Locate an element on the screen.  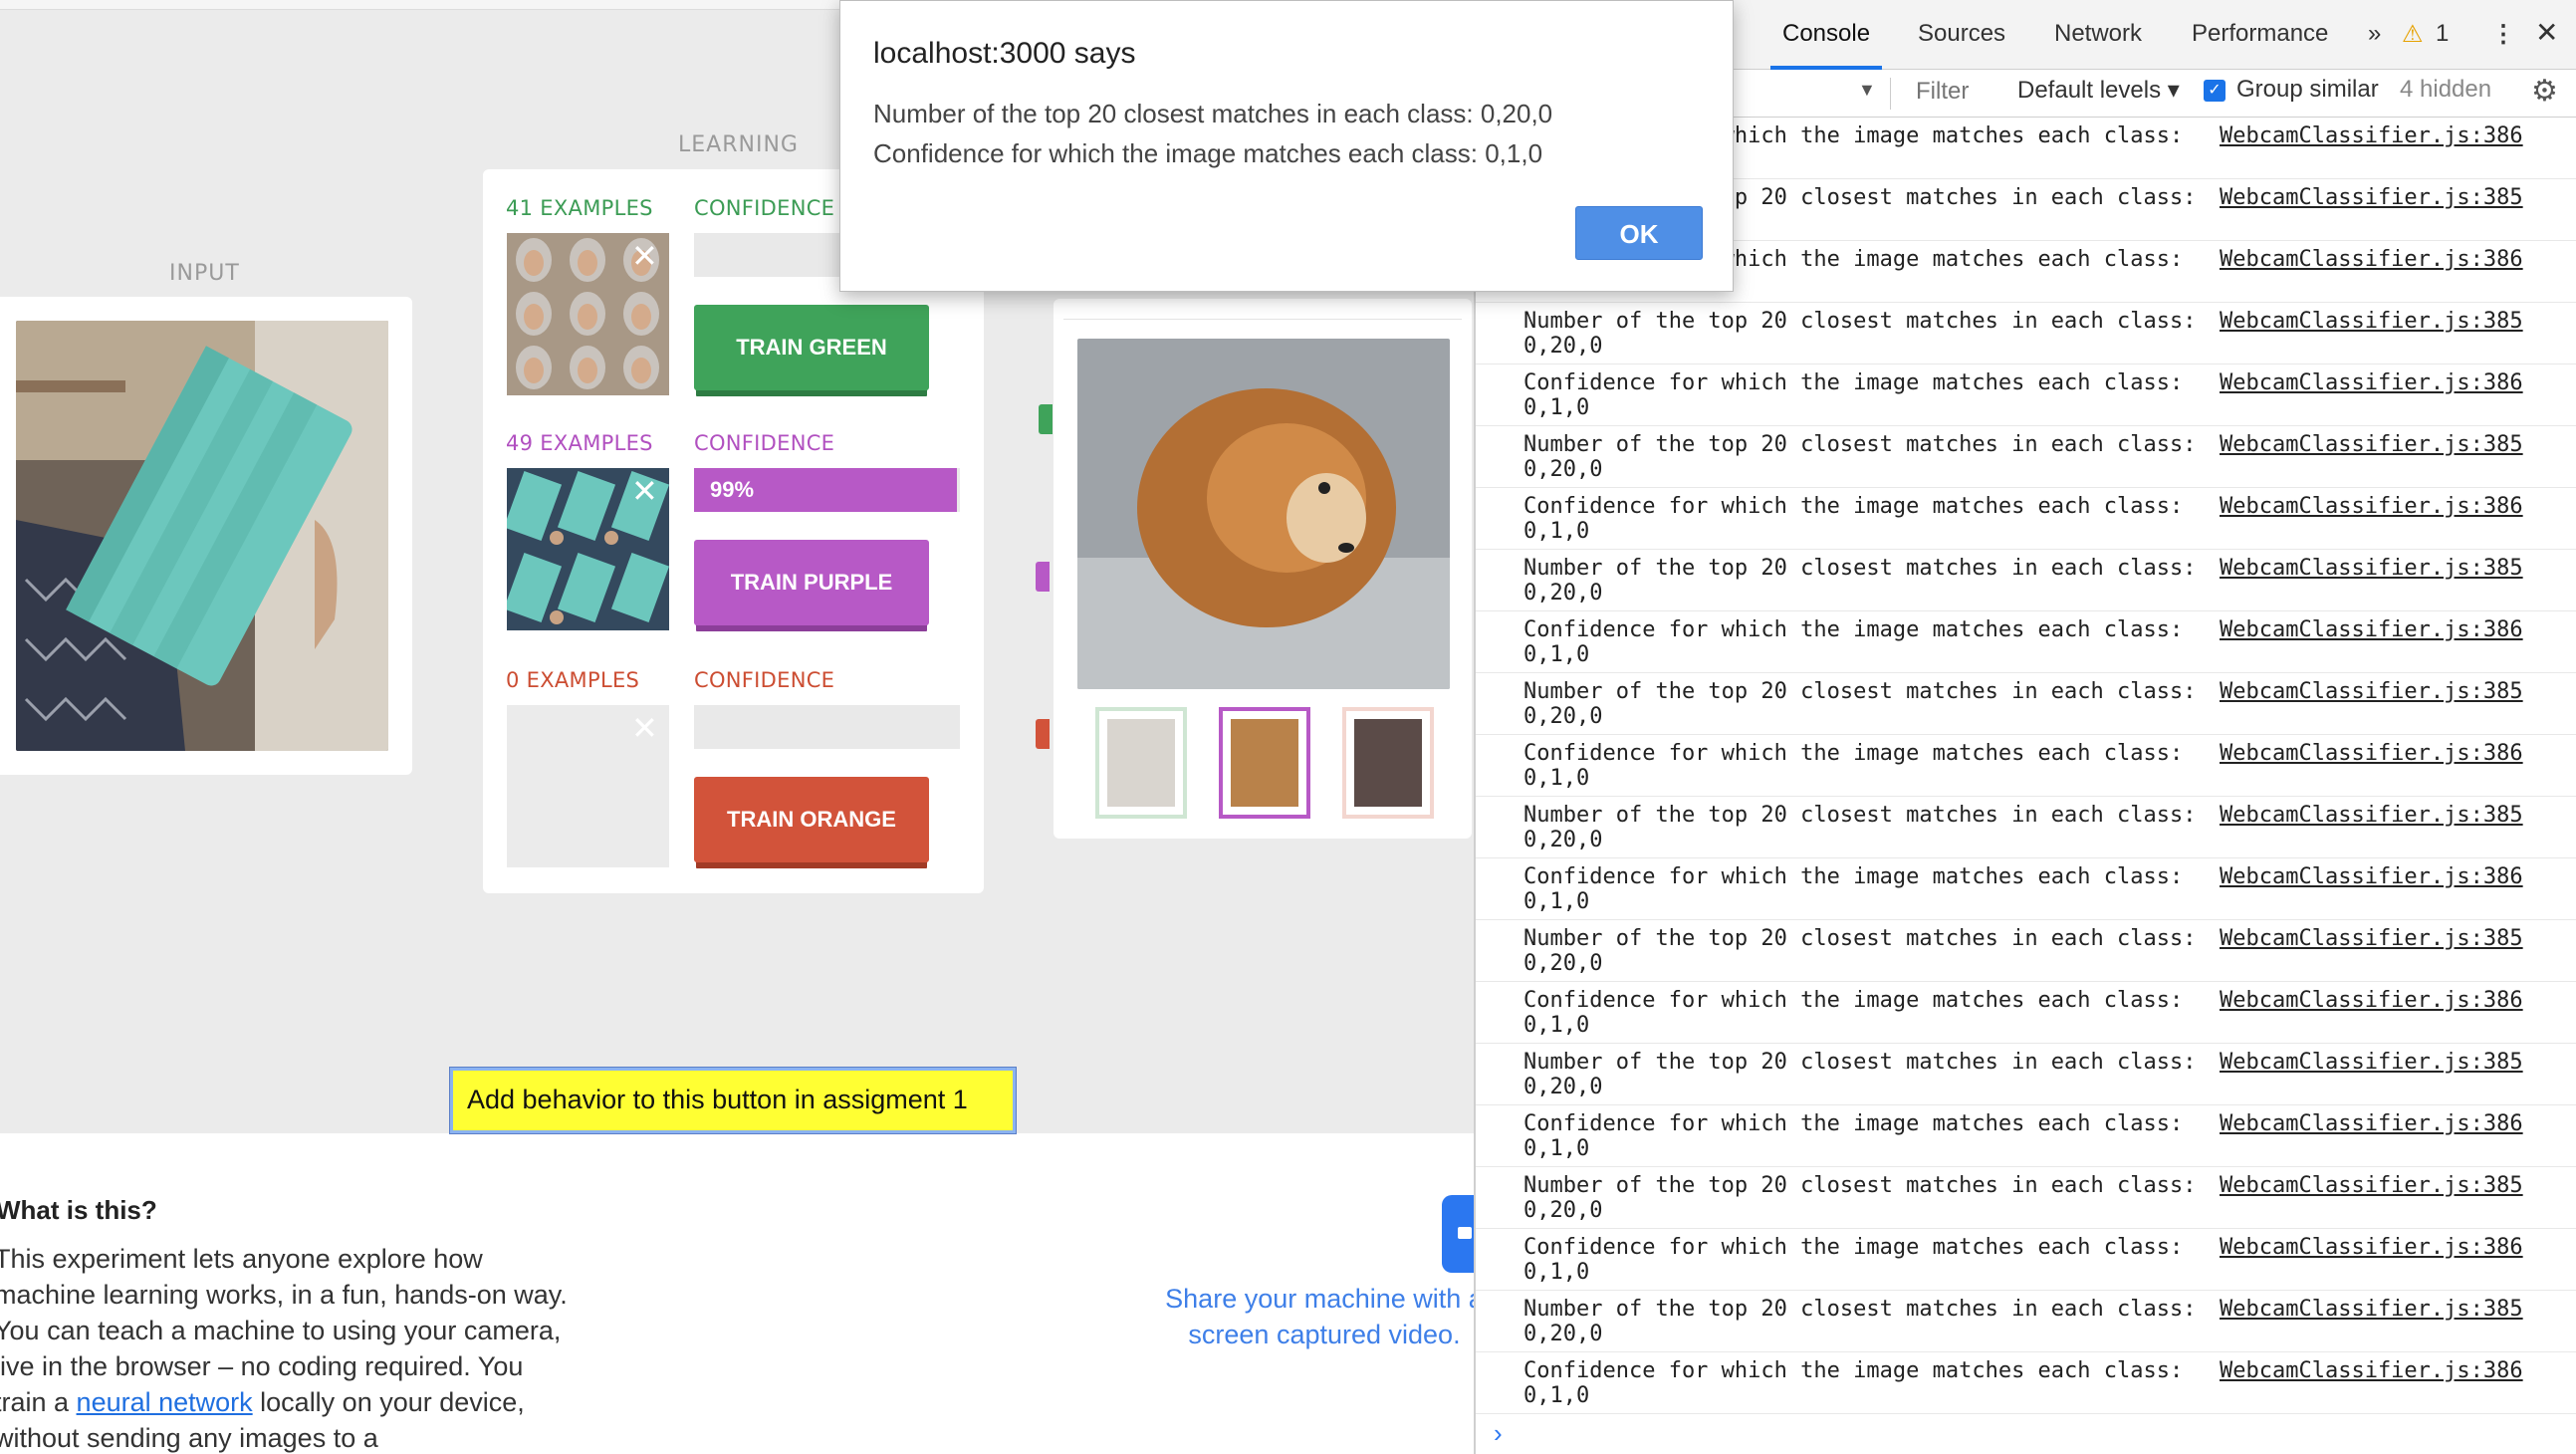
warning-count: 1 is located at coordinates (2442, 34).